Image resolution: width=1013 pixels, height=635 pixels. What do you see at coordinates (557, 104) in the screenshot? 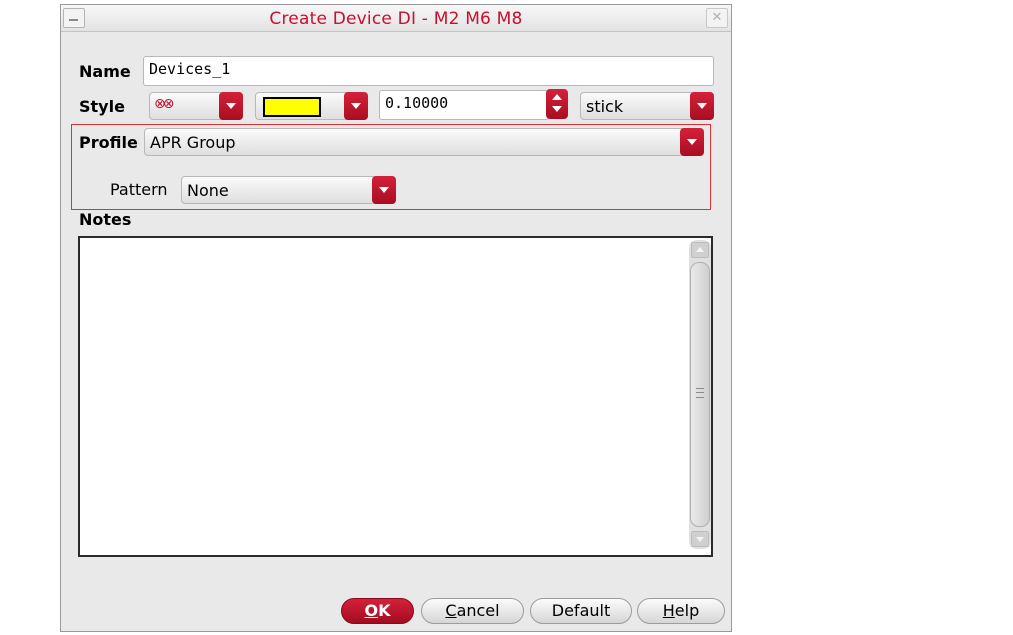
I see `spin-updown-icon` at bounding box center [557, 104].